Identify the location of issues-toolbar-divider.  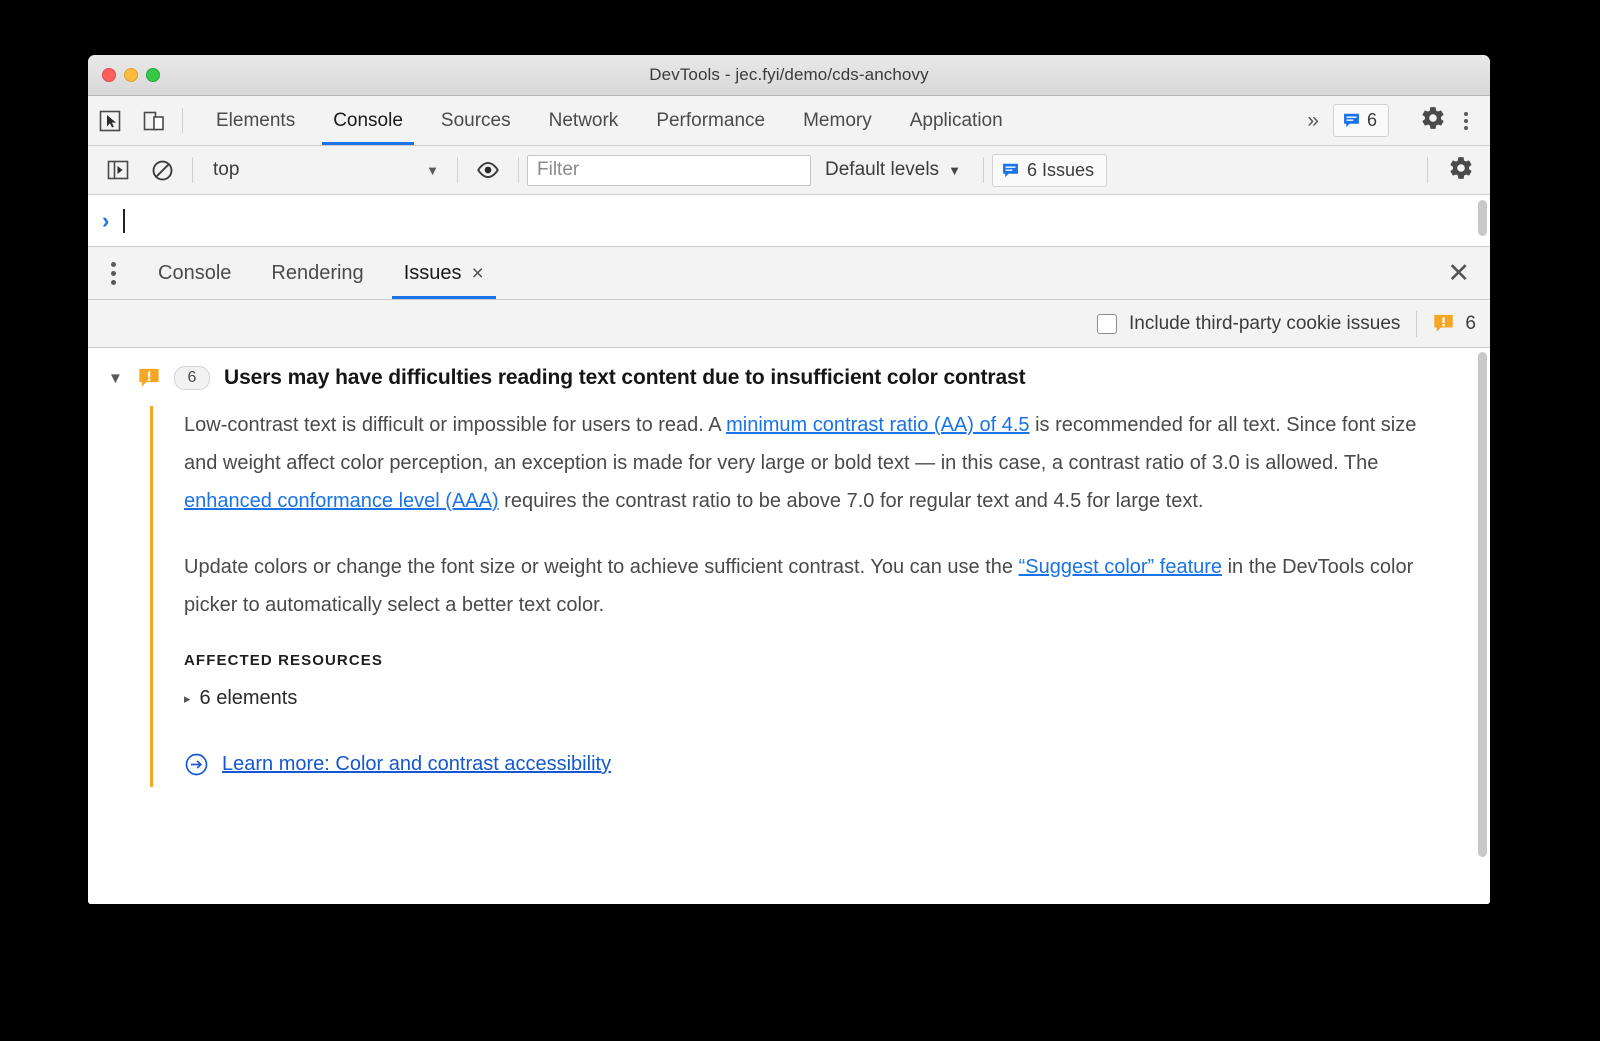
(1417, 323).